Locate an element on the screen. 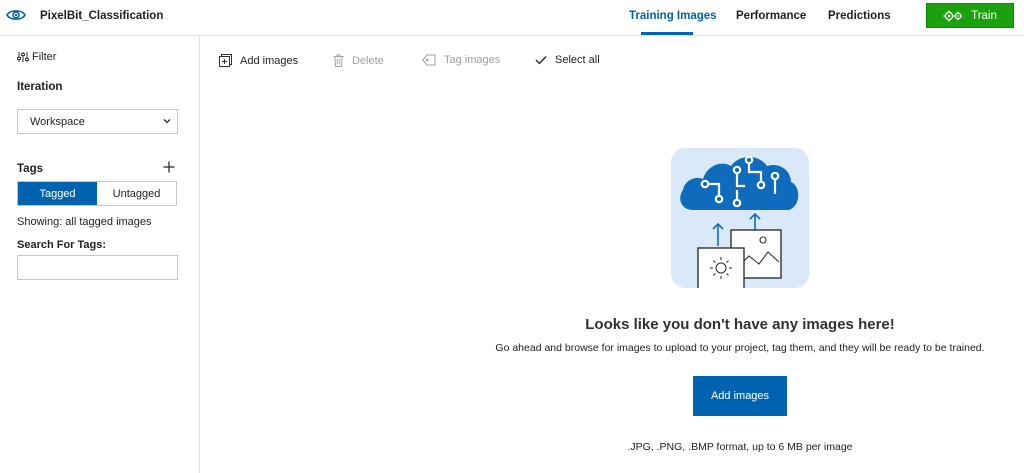 This screenshot has height=473, width=1024. chevron-down-icon is located at coordinates (167, 121).